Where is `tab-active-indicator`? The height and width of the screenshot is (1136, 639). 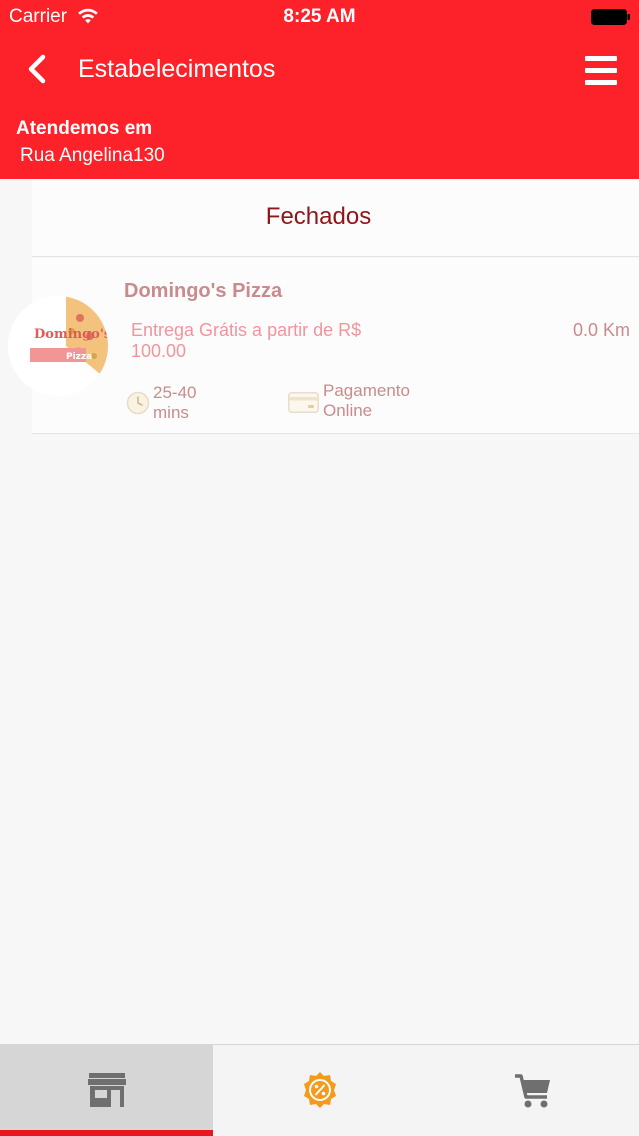 tab-active-indicator is located at coordinates (106, 1133).